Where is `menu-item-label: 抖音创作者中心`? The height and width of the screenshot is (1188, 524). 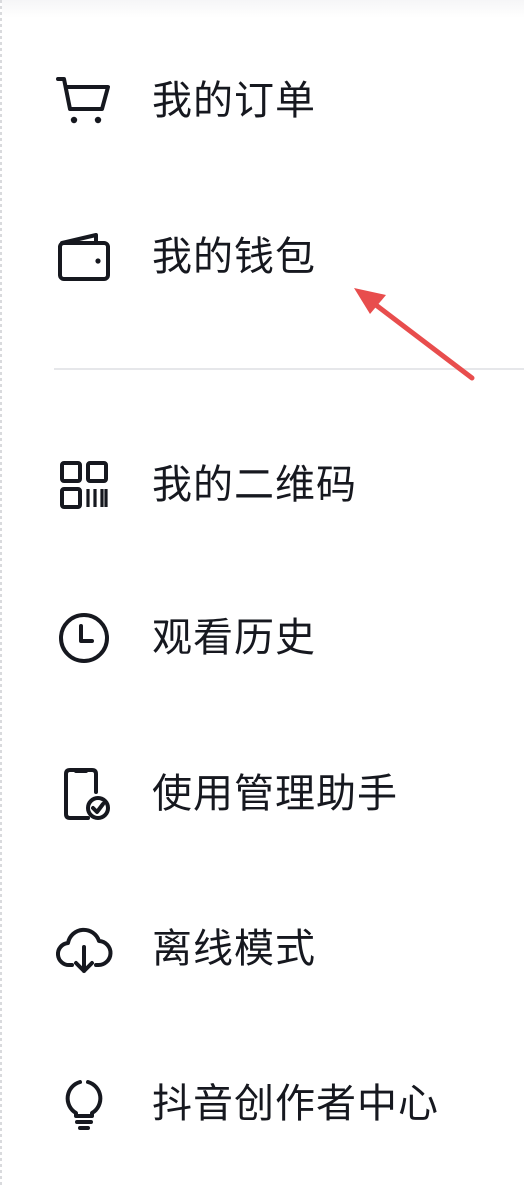 menu-item-label: 抖音创作者中心 is located at coordinates (295, 1104).